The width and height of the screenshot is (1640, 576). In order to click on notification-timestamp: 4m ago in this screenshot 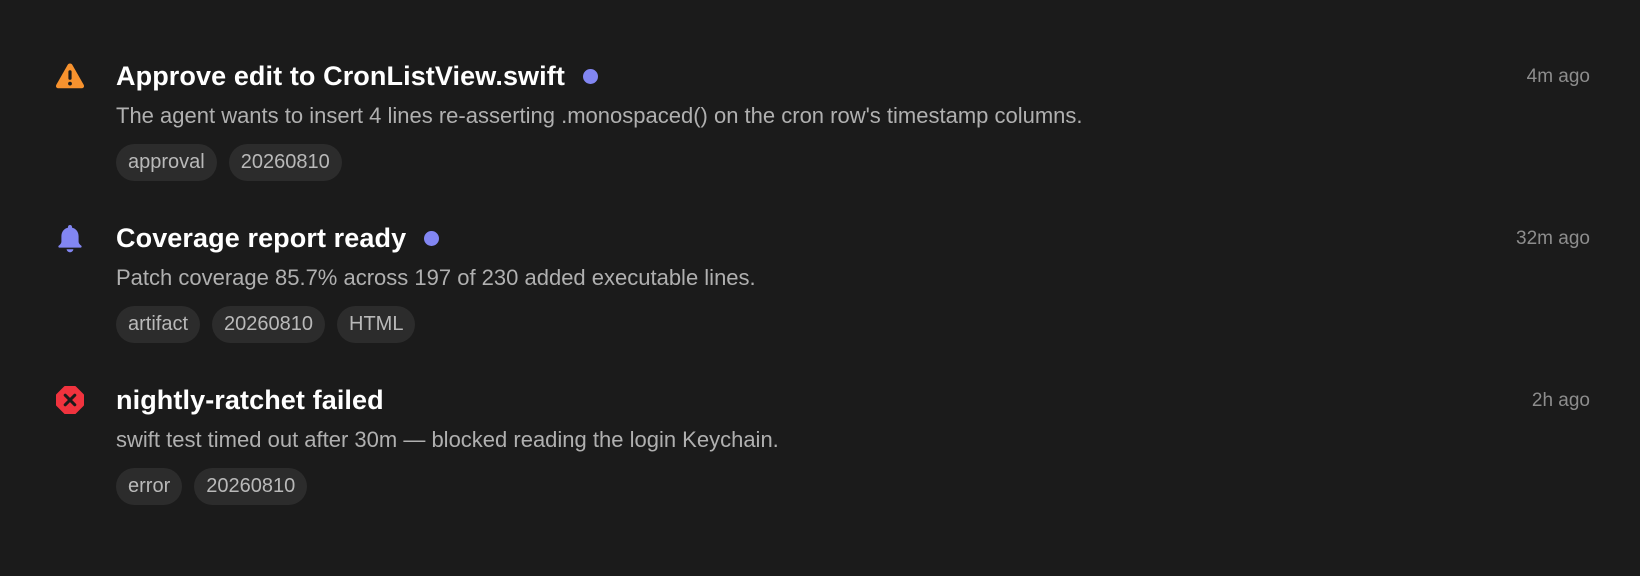, I will do `click(1558, 76)`.